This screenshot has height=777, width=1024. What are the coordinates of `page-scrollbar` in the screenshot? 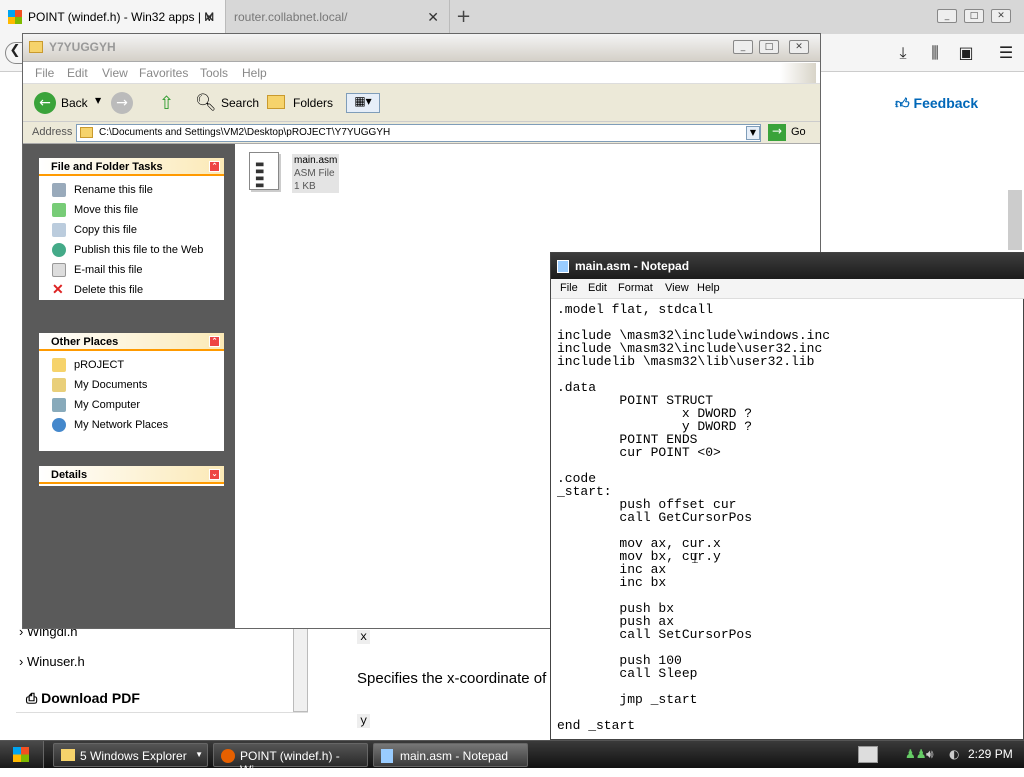 It's located at (1015, 220).